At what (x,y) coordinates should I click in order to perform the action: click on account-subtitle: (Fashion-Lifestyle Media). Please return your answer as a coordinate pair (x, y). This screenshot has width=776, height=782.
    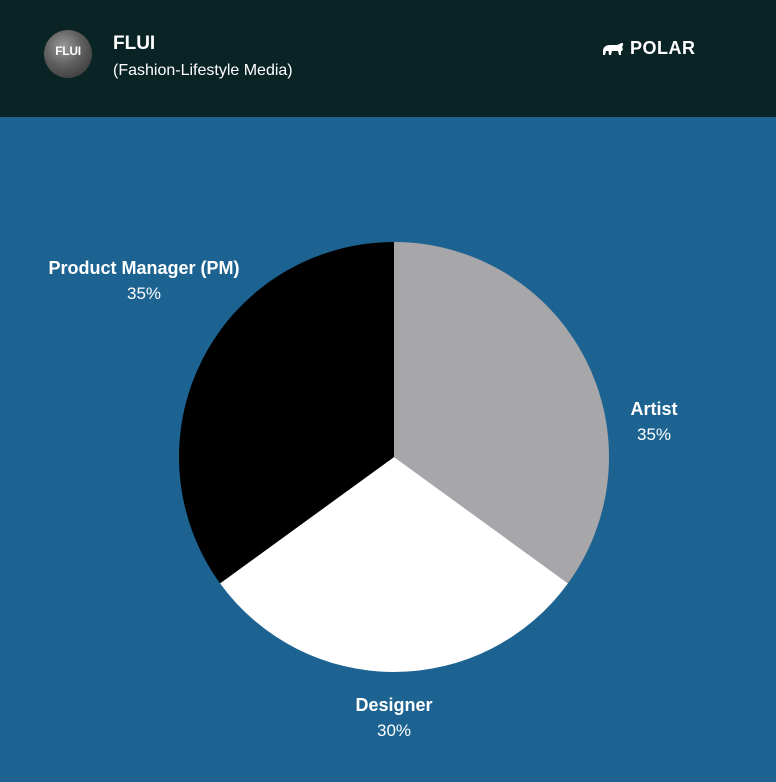
    Looking at the image, I should click on (203, 70).